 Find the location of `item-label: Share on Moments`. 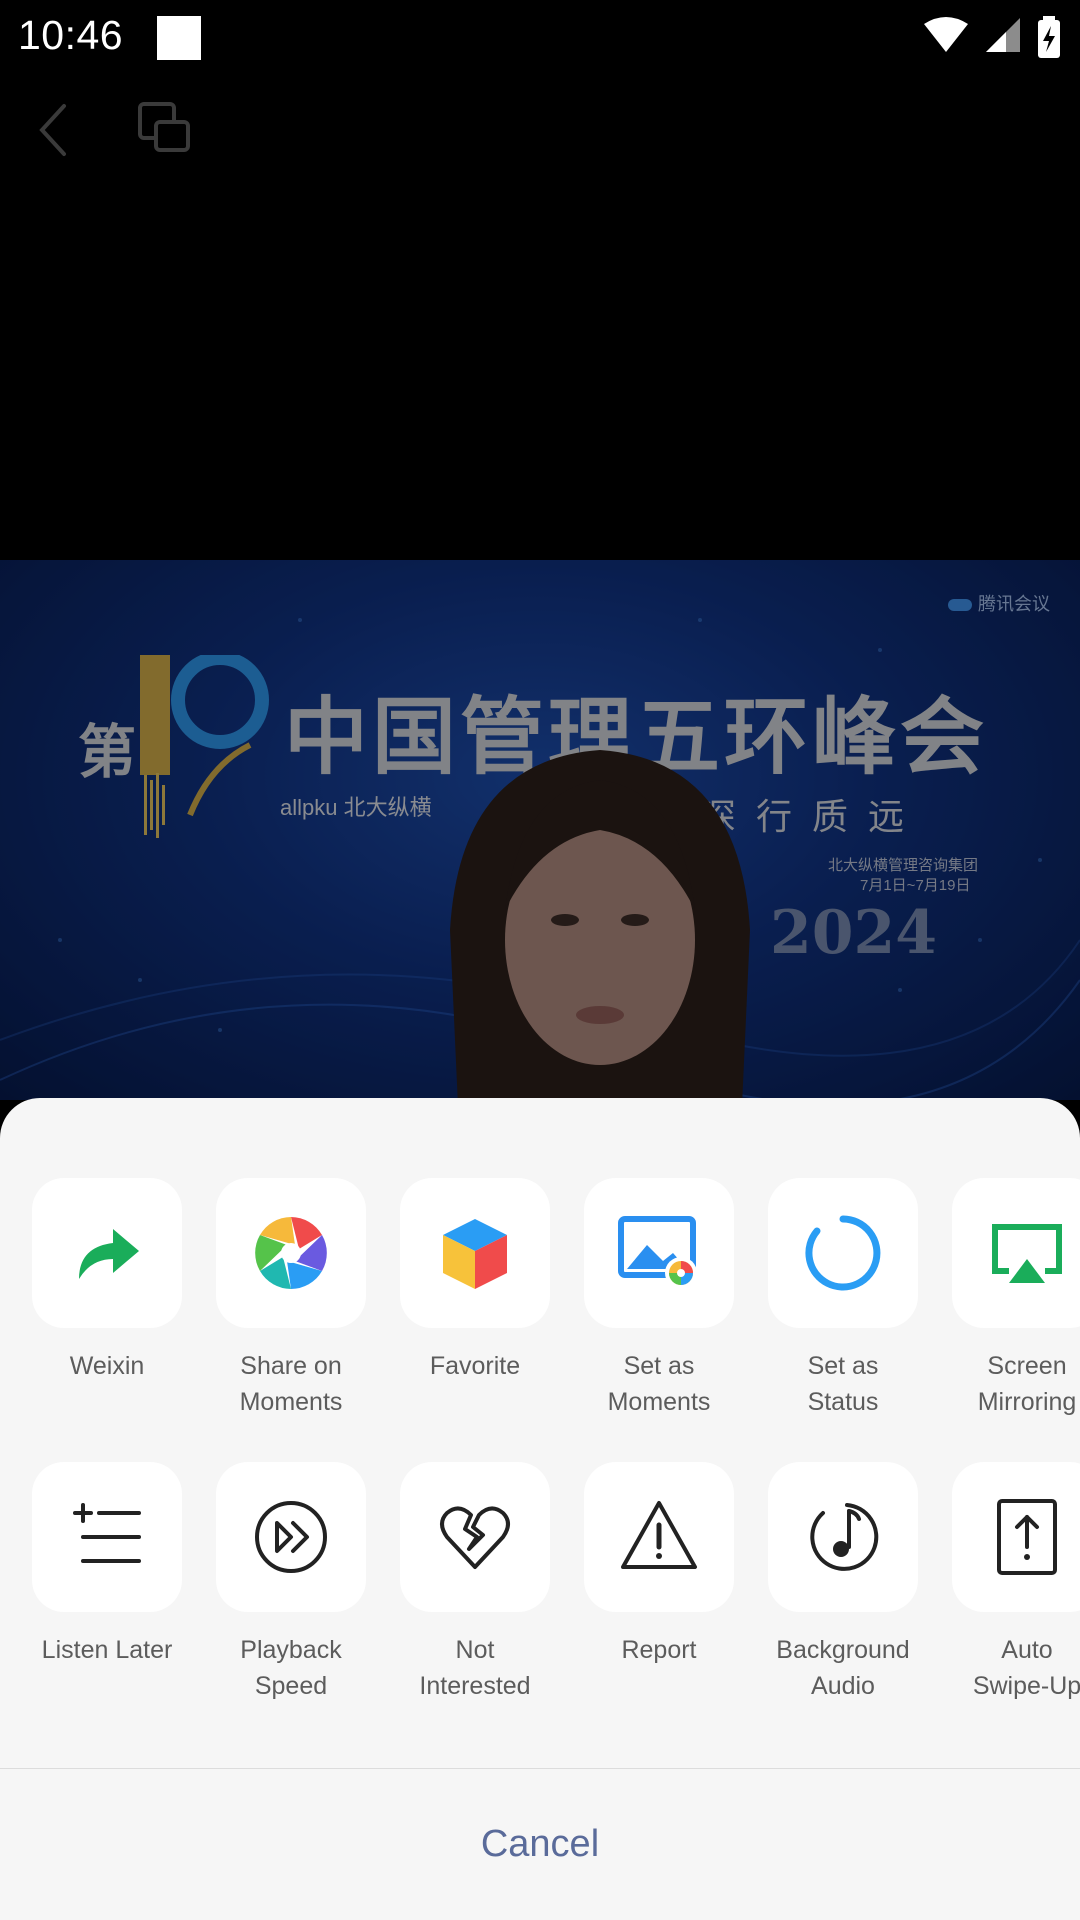

item-label: Share on Moments is located at coordinates (291, 1384).